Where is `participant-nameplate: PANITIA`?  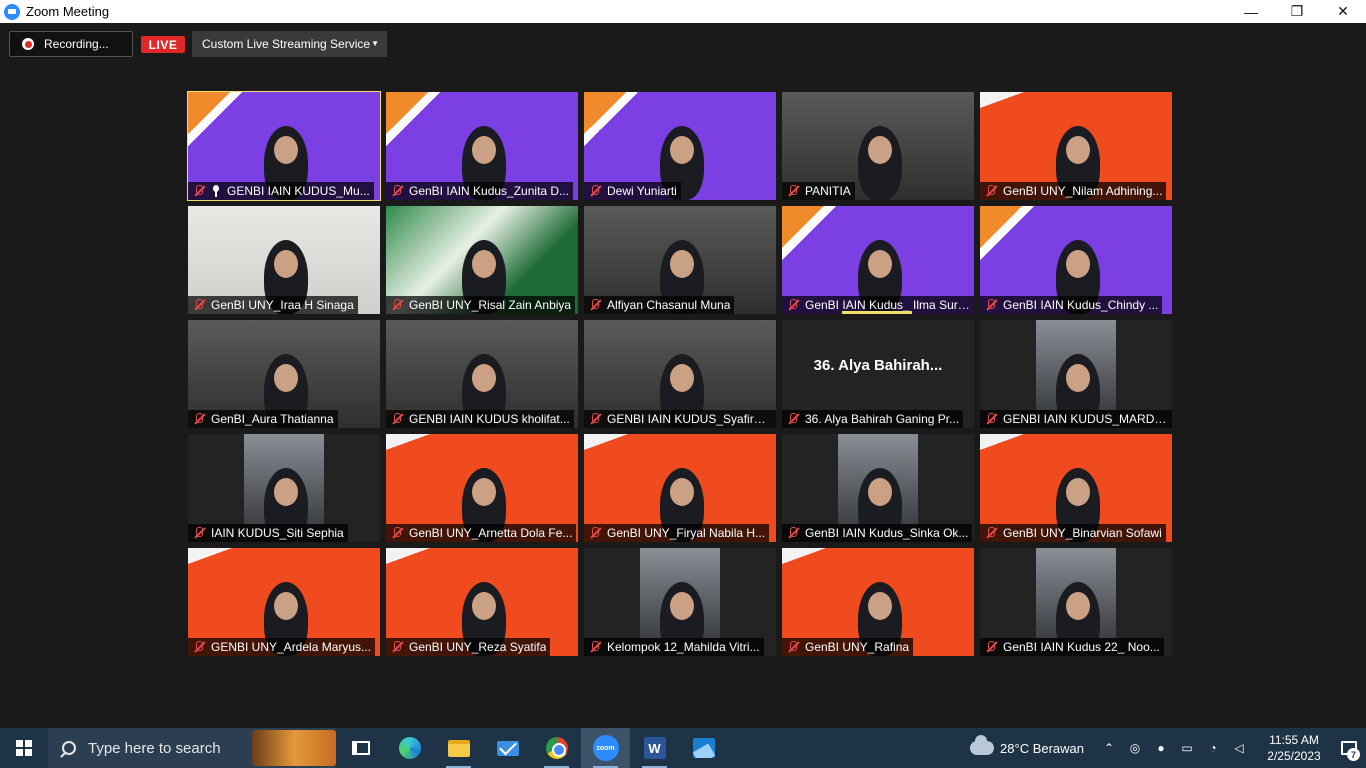 participant-nameplate: PANITIA is located at coordinates (818, 191).